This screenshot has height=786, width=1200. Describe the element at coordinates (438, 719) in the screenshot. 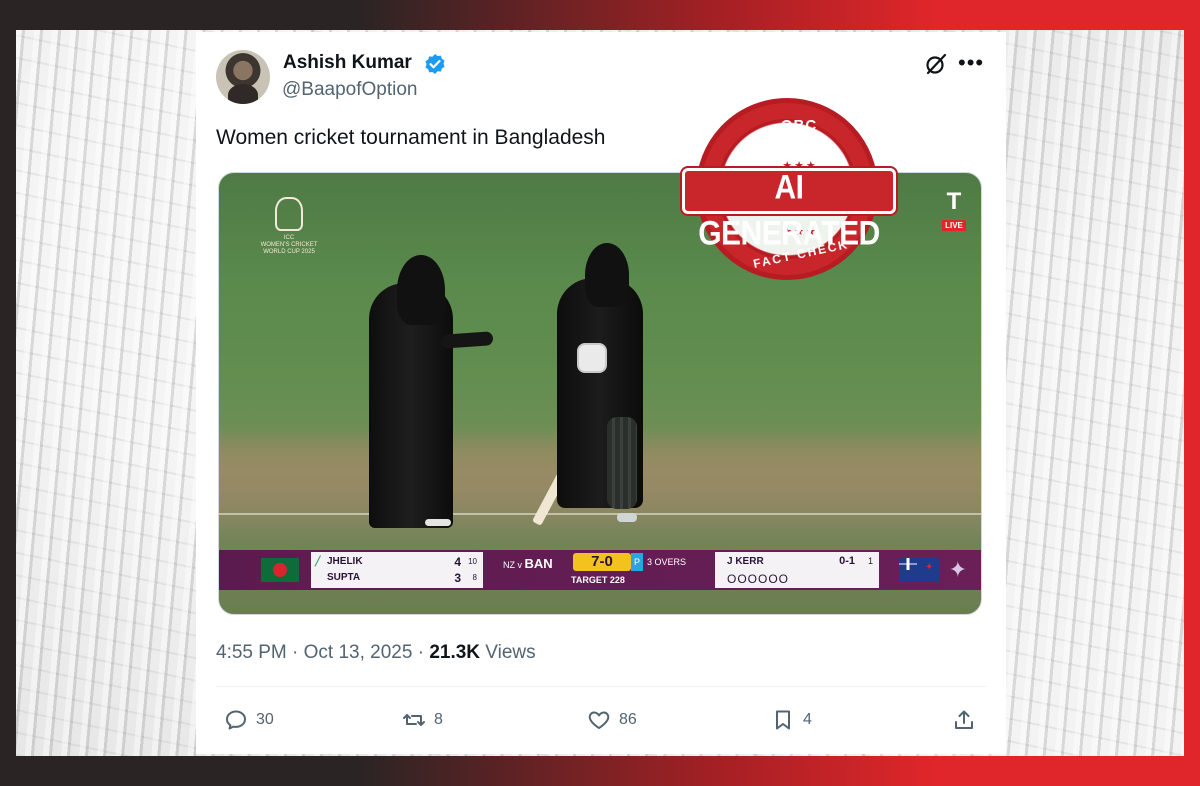

I see `retweet-count: 8` at that location.